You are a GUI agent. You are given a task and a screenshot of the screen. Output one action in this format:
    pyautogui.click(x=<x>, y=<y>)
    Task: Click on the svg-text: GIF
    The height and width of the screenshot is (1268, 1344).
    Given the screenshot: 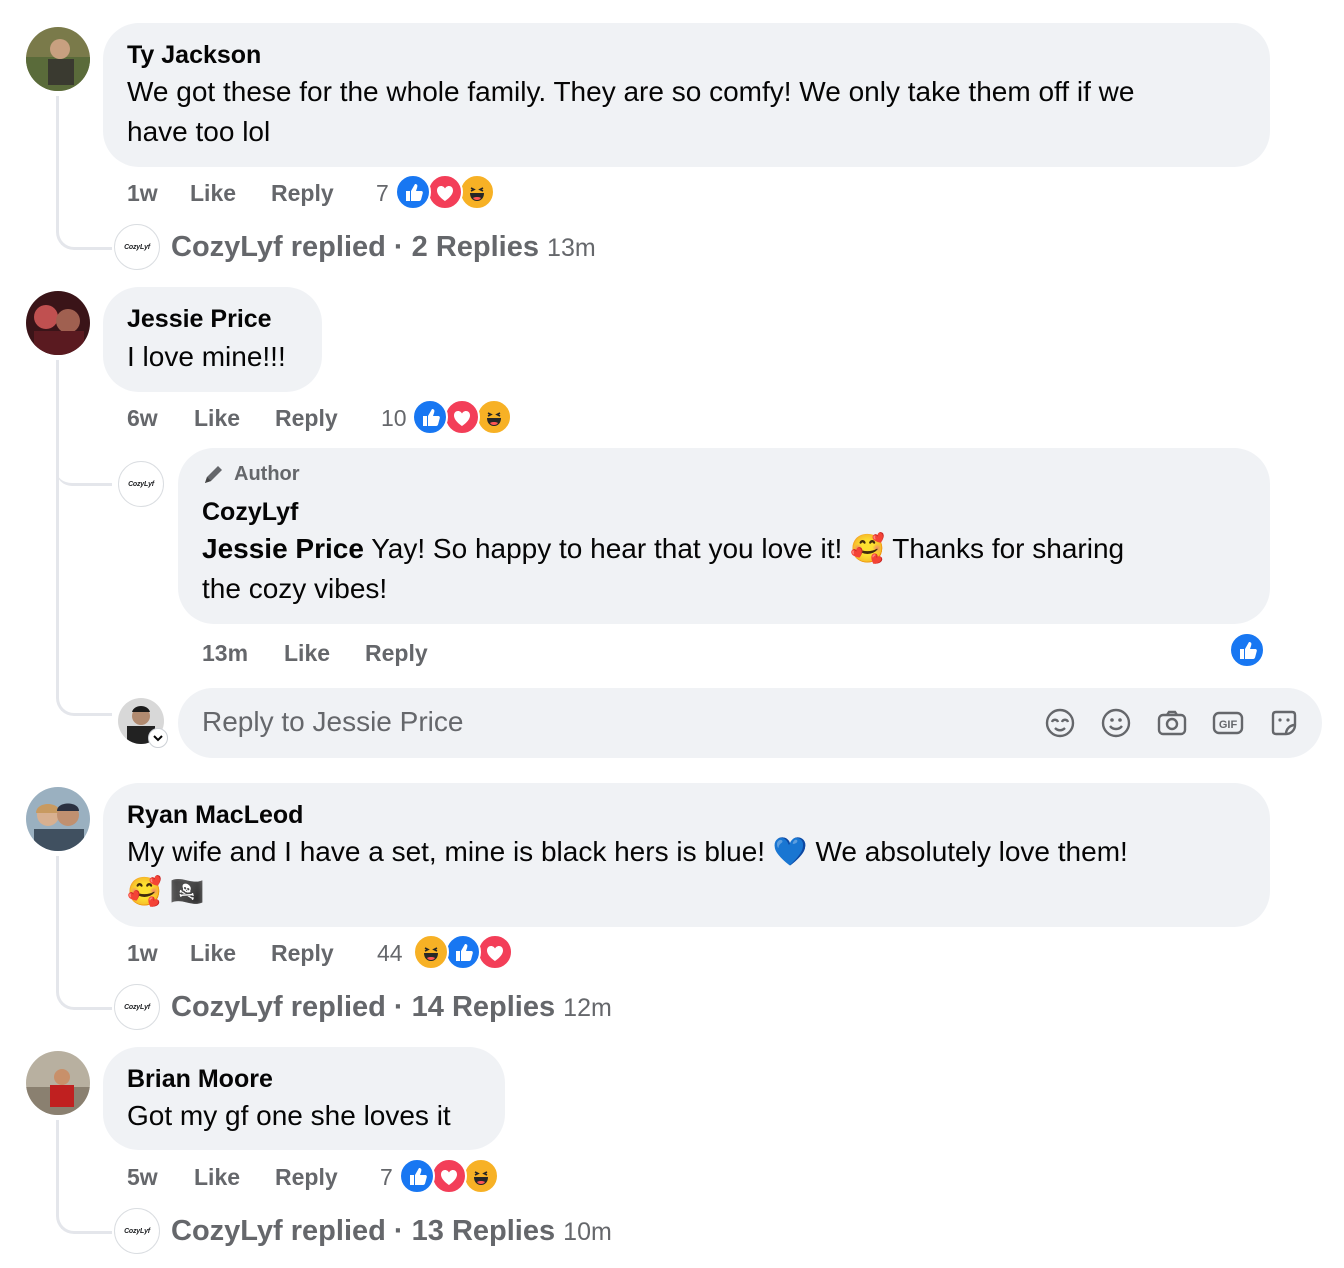 What is the action you would take?
    pyautogui.click(x=1228, y=725)
    